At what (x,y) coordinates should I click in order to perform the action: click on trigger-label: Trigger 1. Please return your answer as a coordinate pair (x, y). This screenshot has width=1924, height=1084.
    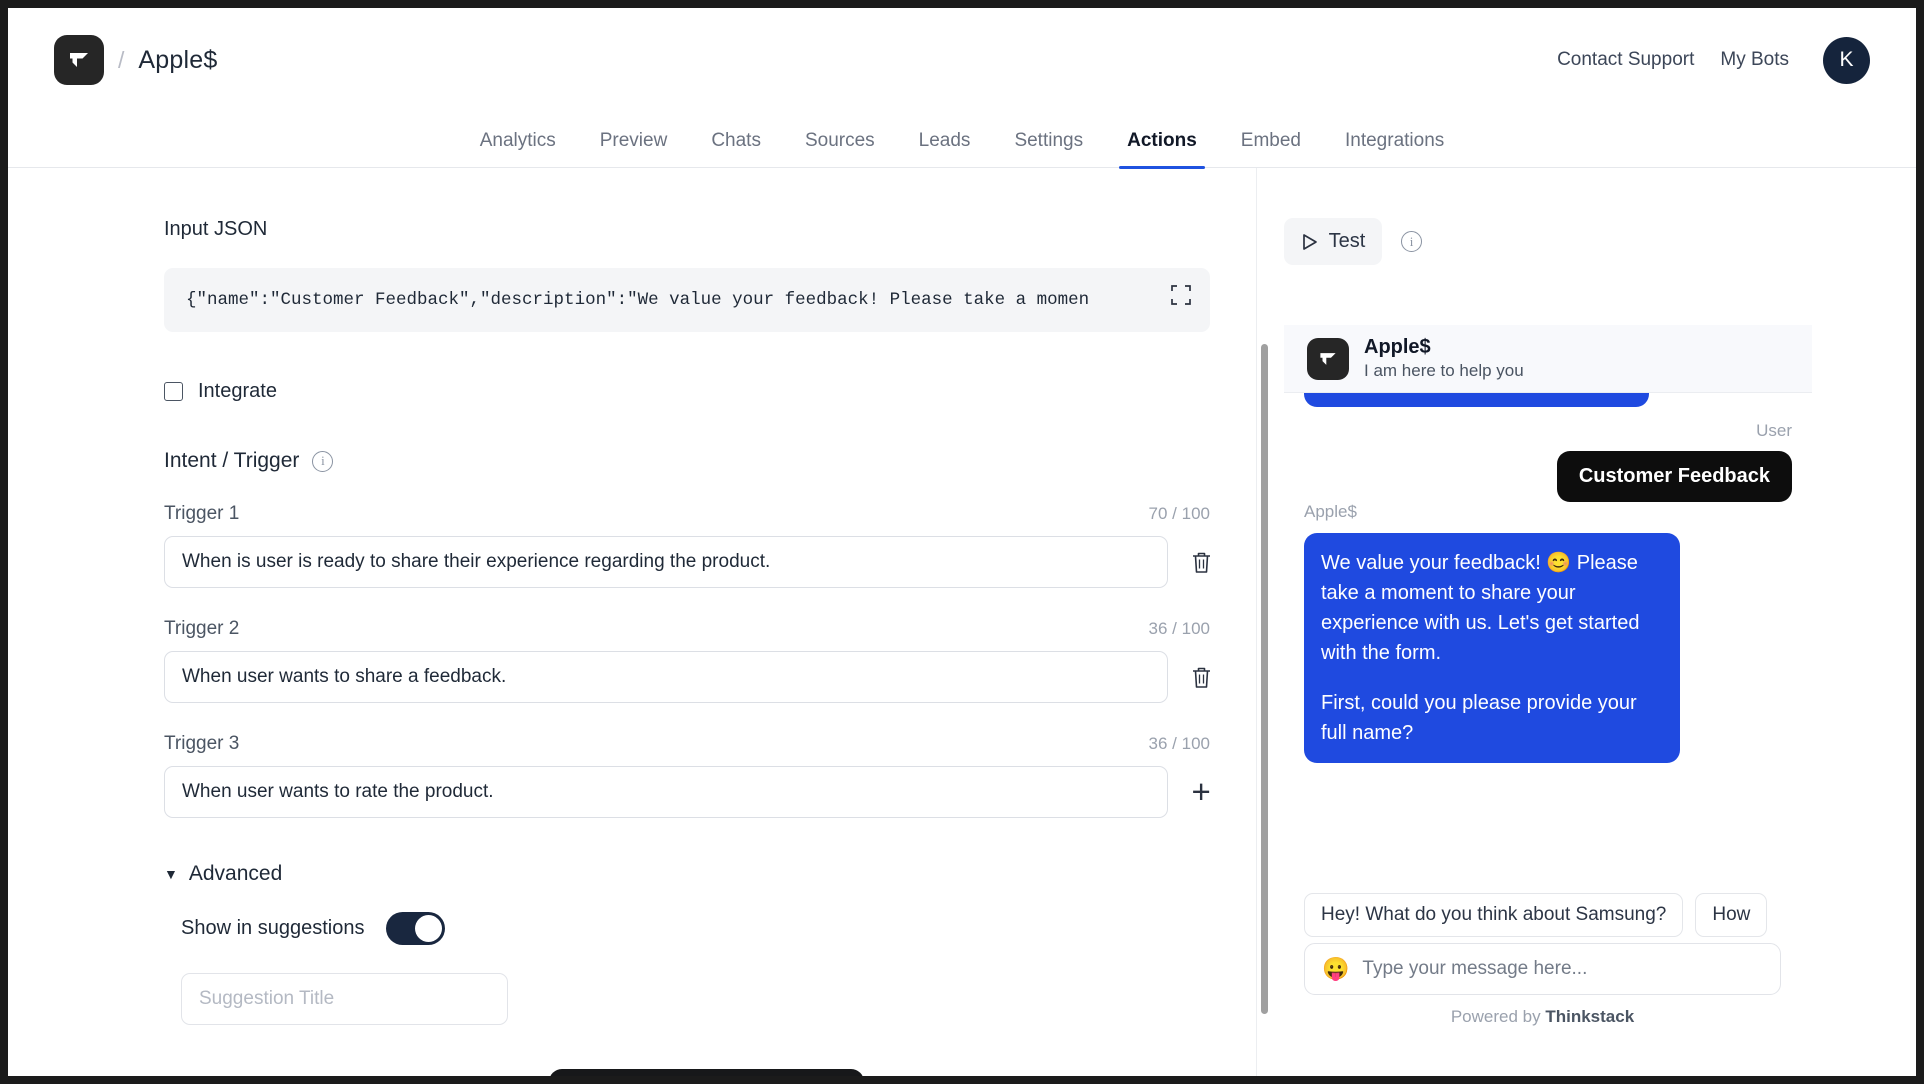
    Looking at the image, I should click on (202, 513).